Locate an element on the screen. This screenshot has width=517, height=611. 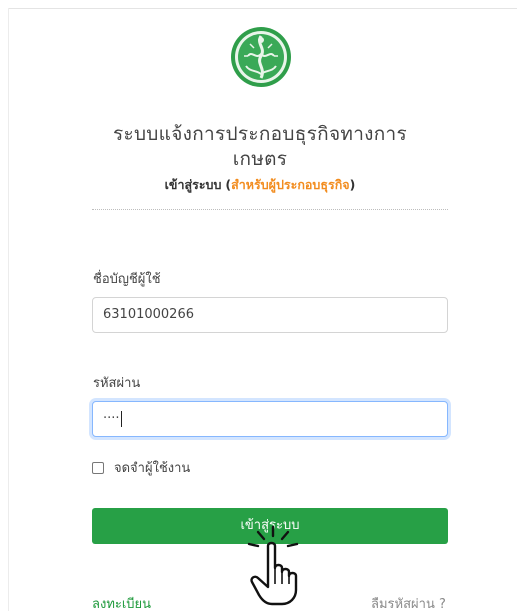
top-divider is located at coordinates (262, 8).